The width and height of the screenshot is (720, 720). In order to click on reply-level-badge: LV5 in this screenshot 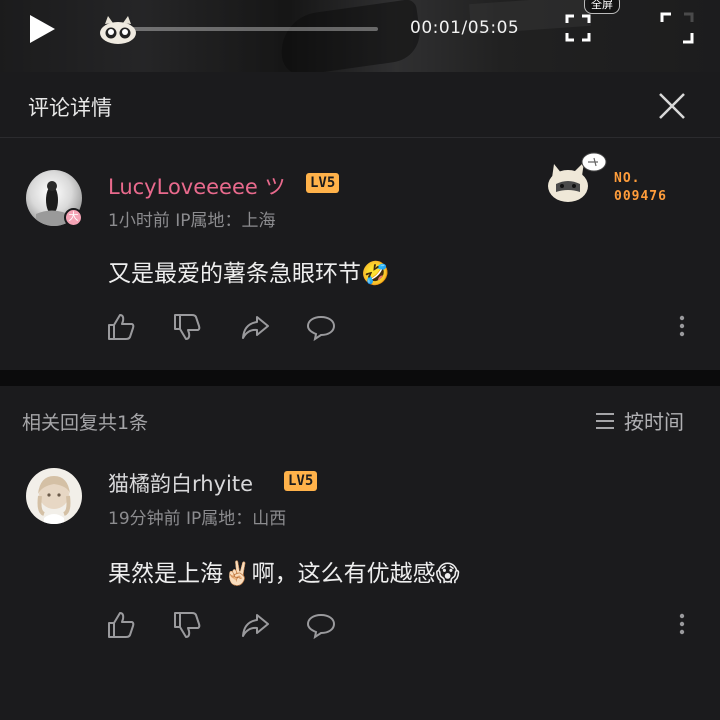, I will do `click(301, 481)`.